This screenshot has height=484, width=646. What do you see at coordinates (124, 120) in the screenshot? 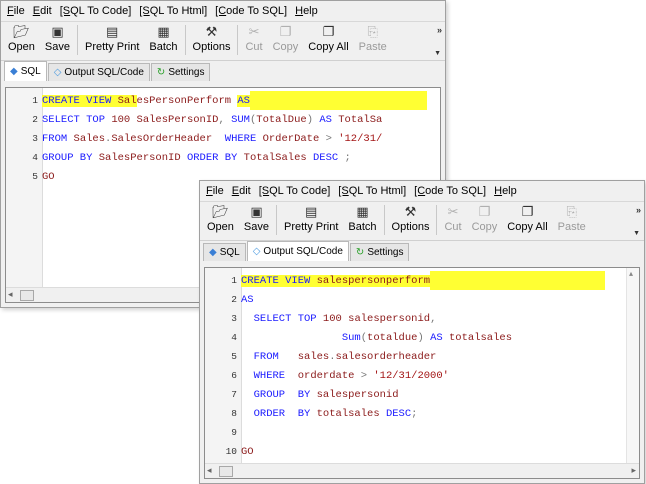
I see `code-token: 100` at bounding box center [124, 120].